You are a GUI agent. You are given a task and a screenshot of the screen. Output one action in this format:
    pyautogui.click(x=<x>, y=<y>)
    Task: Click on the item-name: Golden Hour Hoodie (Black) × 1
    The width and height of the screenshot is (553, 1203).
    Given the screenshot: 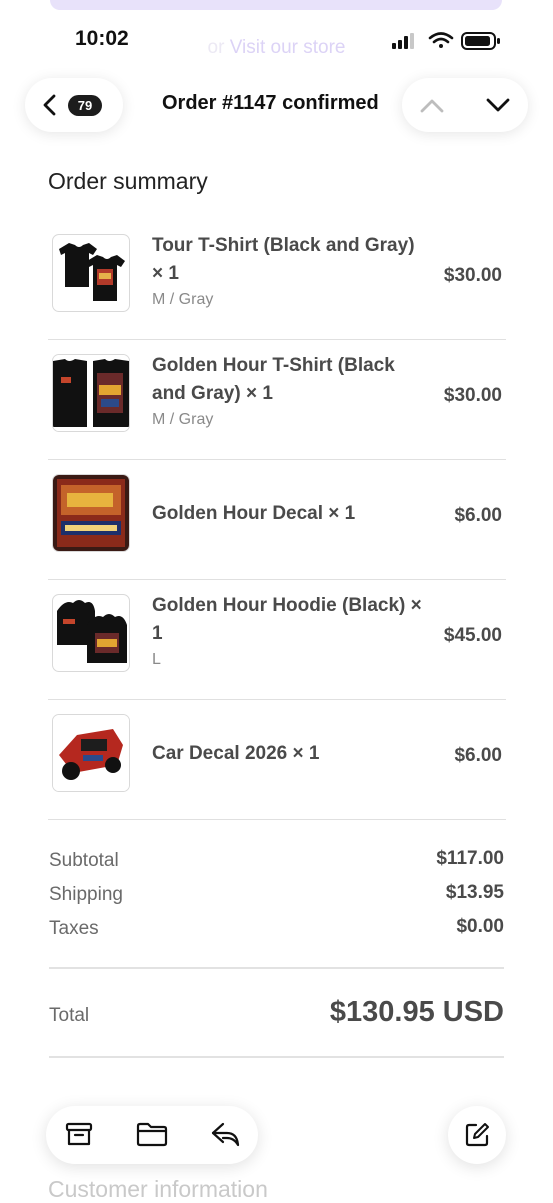 What is the action you would take?
    pyautogui.click(x=287, y=619)
    